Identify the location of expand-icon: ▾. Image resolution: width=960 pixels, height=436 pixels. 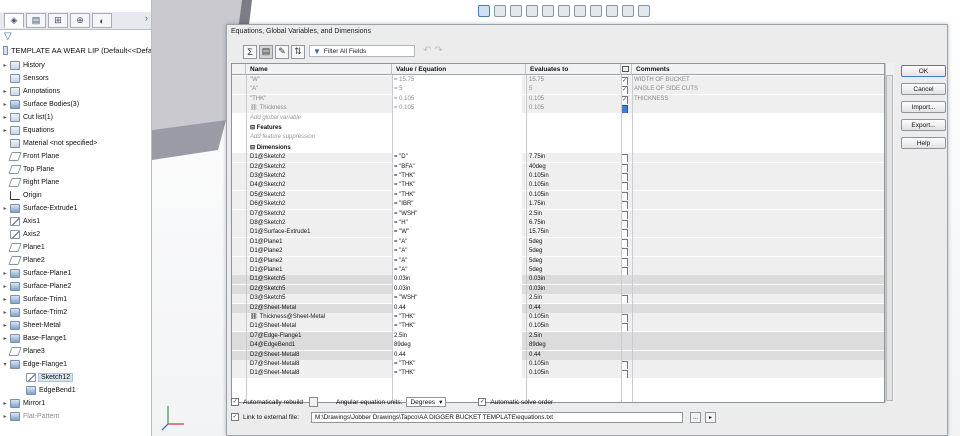
(5, 364).